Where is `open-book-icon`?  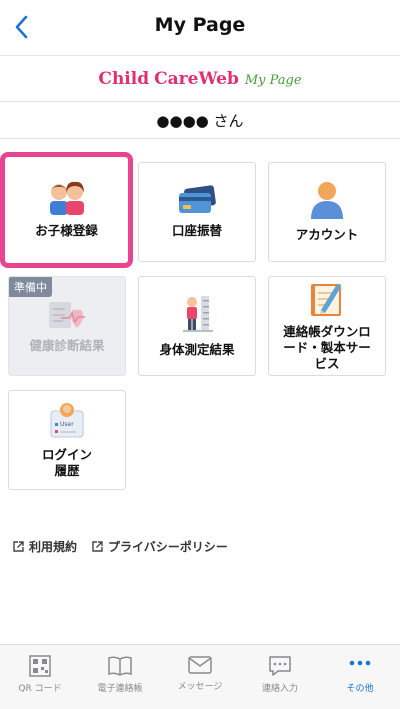 open-book-icon is located at coordinates (120, 666).